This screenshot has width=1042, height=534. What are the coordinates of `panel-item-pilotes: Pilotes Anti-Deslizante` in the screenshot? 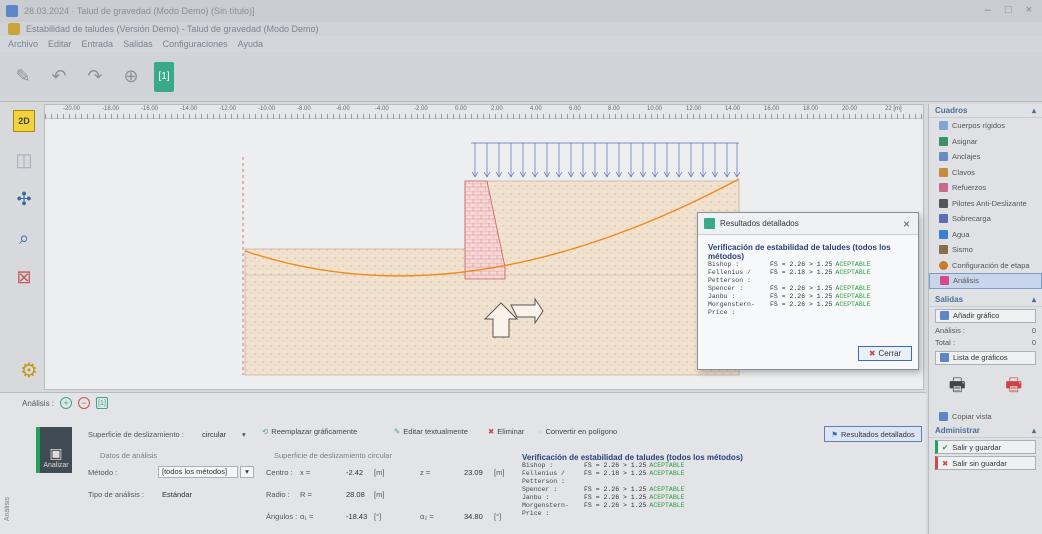 It's located at (985, 204).